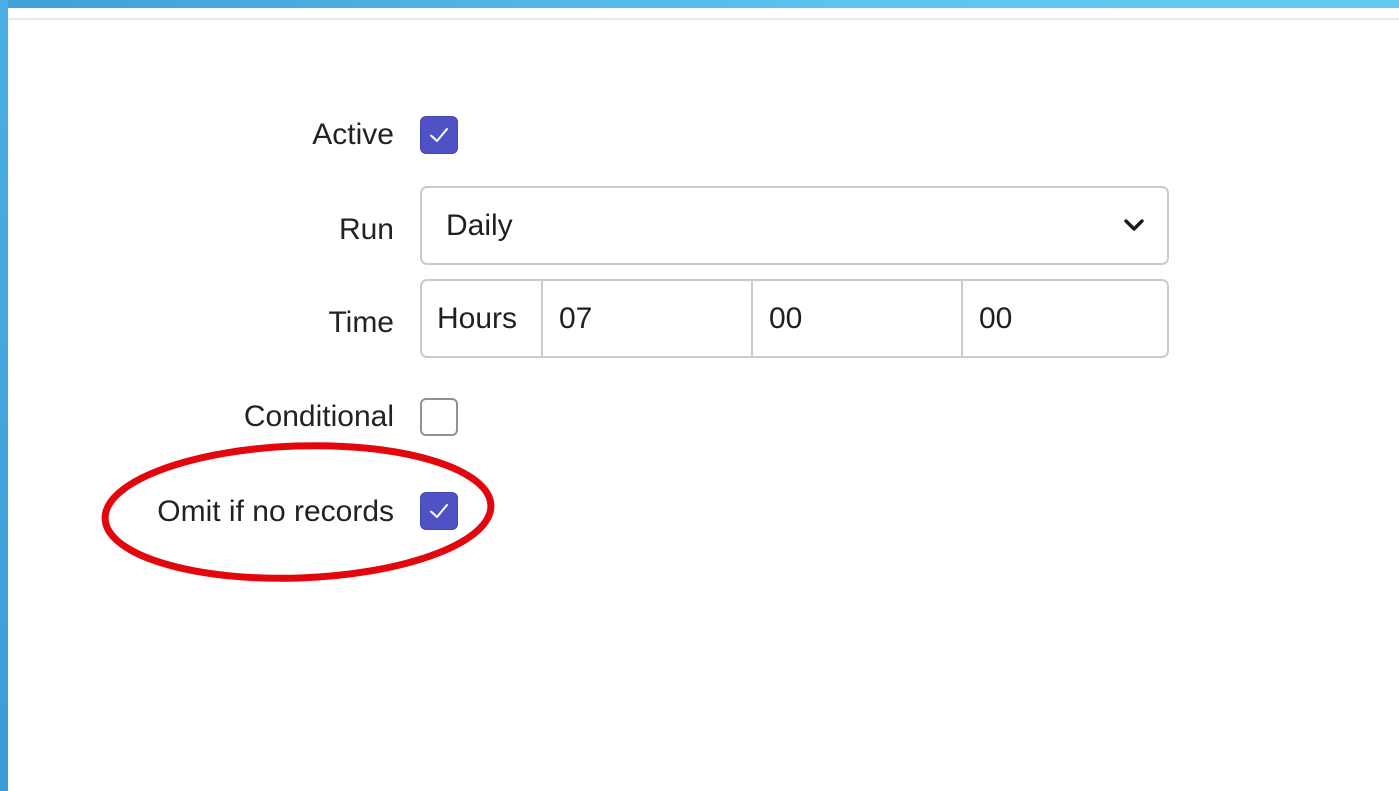 This screenshot has height=791, width=1399. I want to click on window-left-border, so click(4, 395).